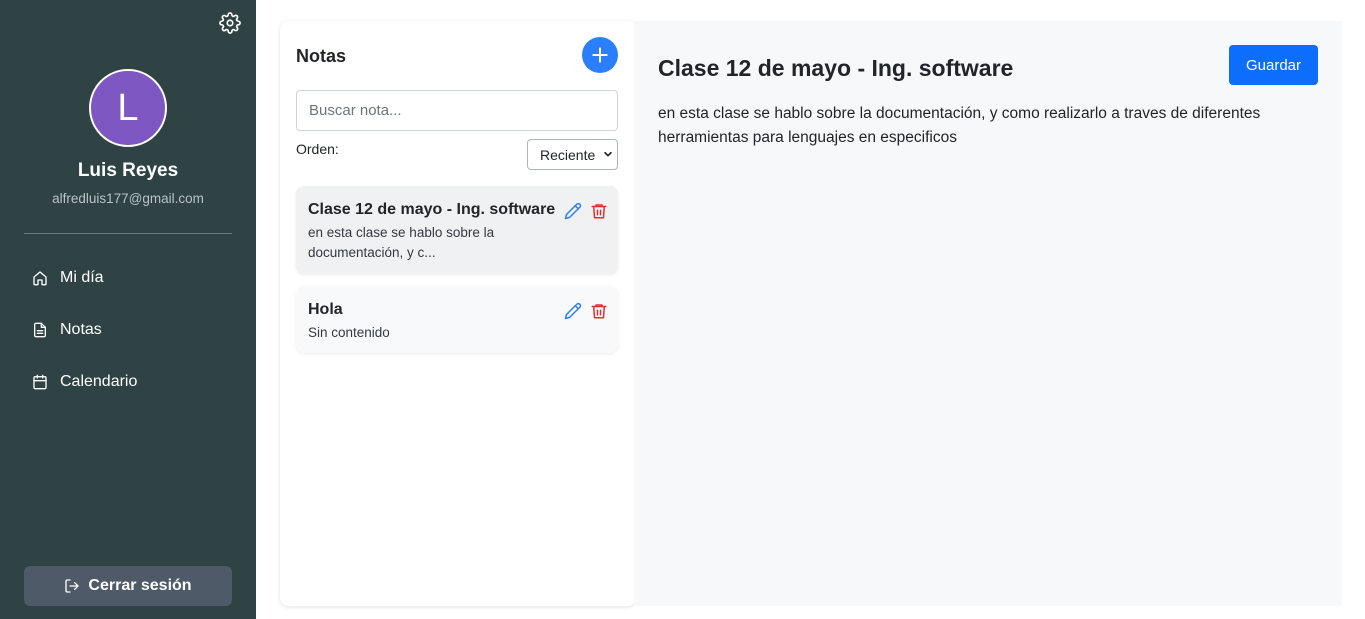 This screenshot has height=619, width=1365. Describe the element at coordinates (128, 170) in the screenshot. I see `user-name: Luis Reyes` at that location.